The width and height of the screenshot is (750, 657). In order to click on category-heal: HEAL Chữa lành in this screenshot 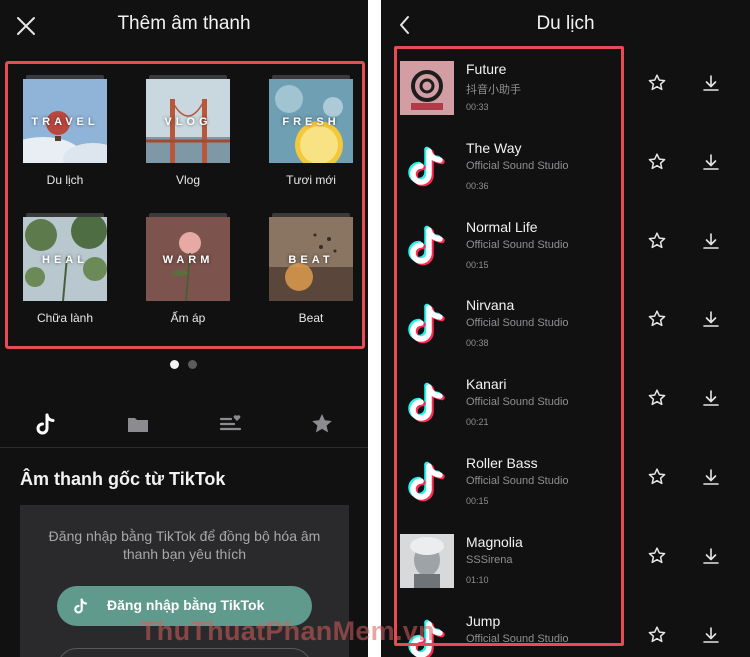, I will do `click(65, 269)`.